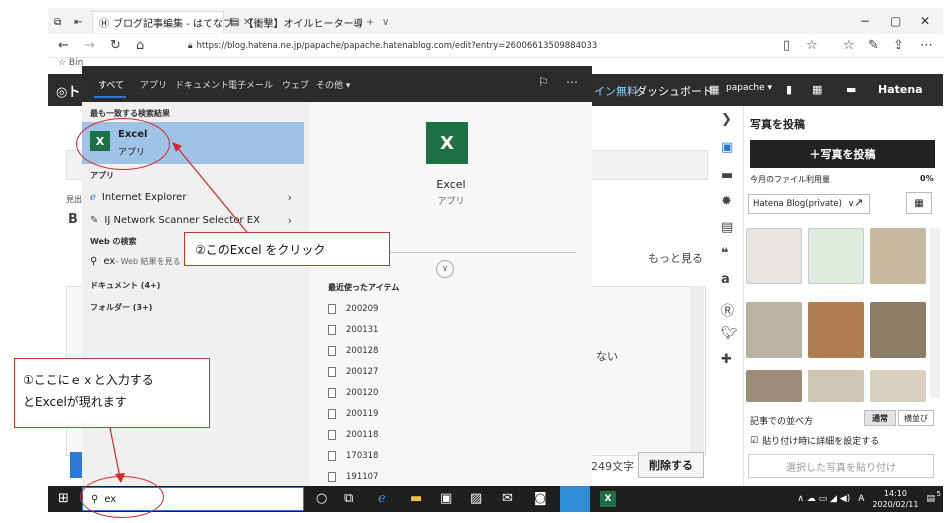 The height and width of the screenshot is (523, 951). Describe the element at coordinates (858, 202) in the screenshot. I see `external-link-icon: ↗` at that location.